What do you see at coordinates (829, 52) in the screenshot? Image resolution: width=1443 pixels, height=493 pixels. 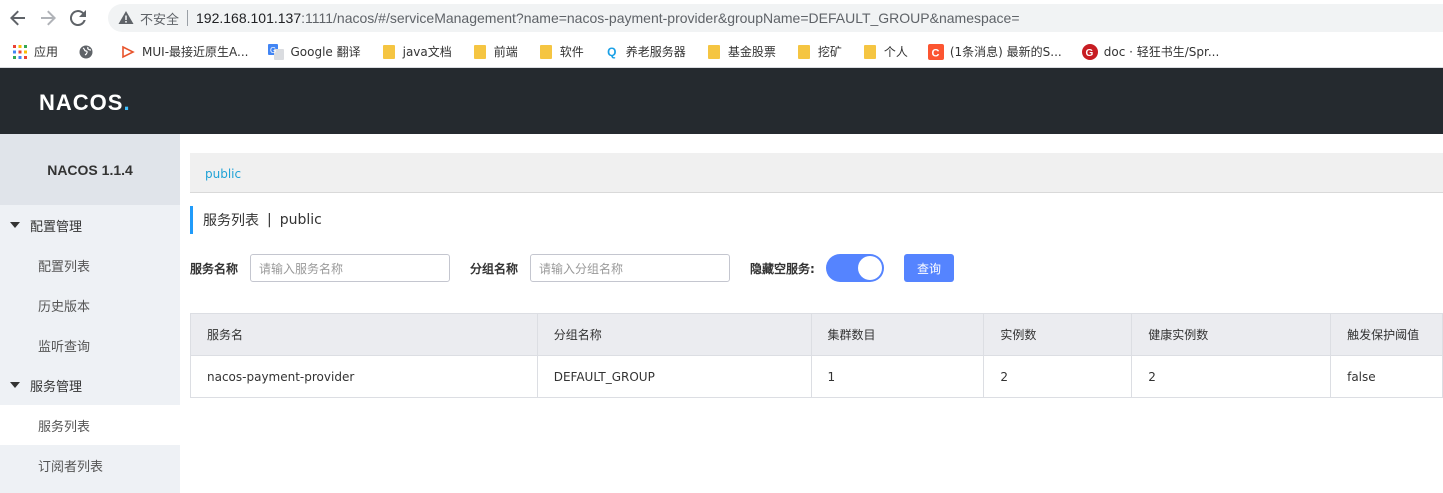 I see `bookmark-label: 挖矿` at bounding box center [829, 52].